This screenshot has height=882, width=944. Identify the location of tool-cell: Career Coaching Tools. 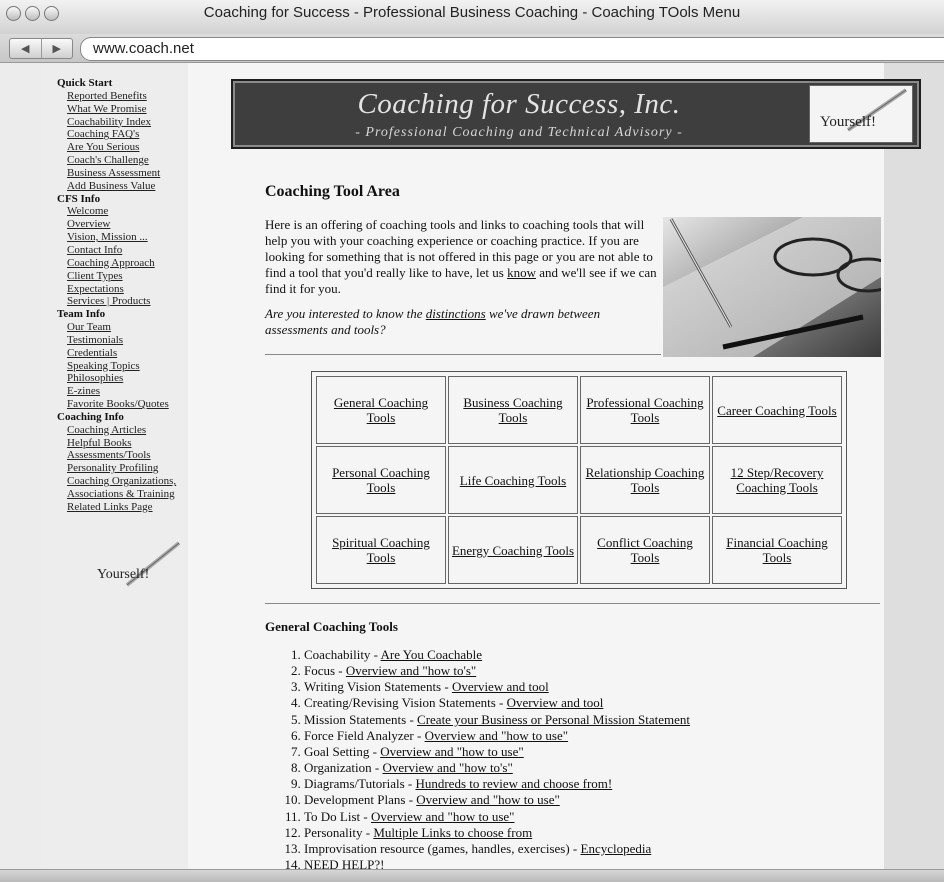
(777, 410).